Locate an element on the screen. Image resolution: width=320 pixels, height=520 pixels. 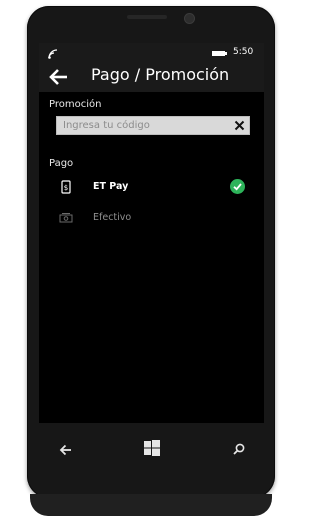
search-icon is located at coordinates (239, 449).